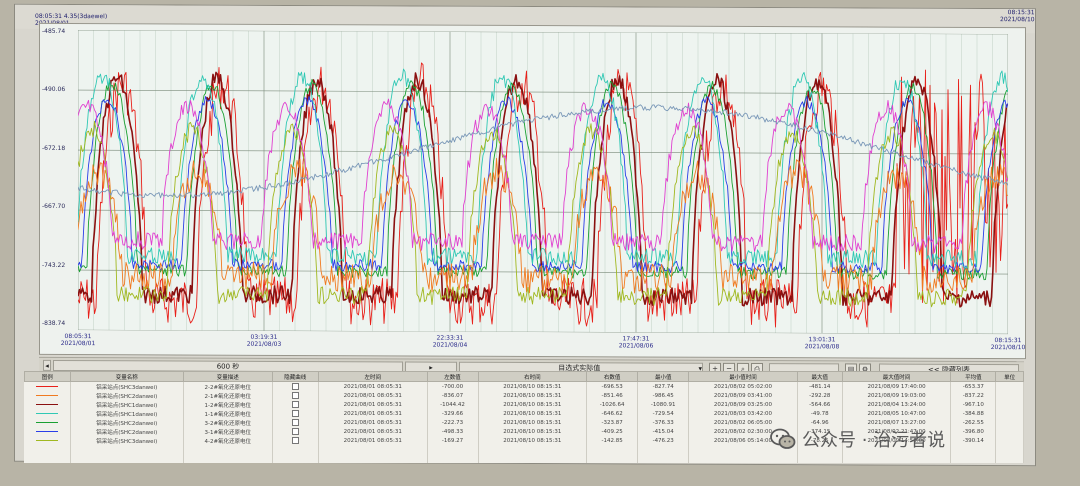  Describe the element at coordinates (533, 404) in the screenshot. I see `cell-right-time: 2021/08/10 08:15:31` at that location.